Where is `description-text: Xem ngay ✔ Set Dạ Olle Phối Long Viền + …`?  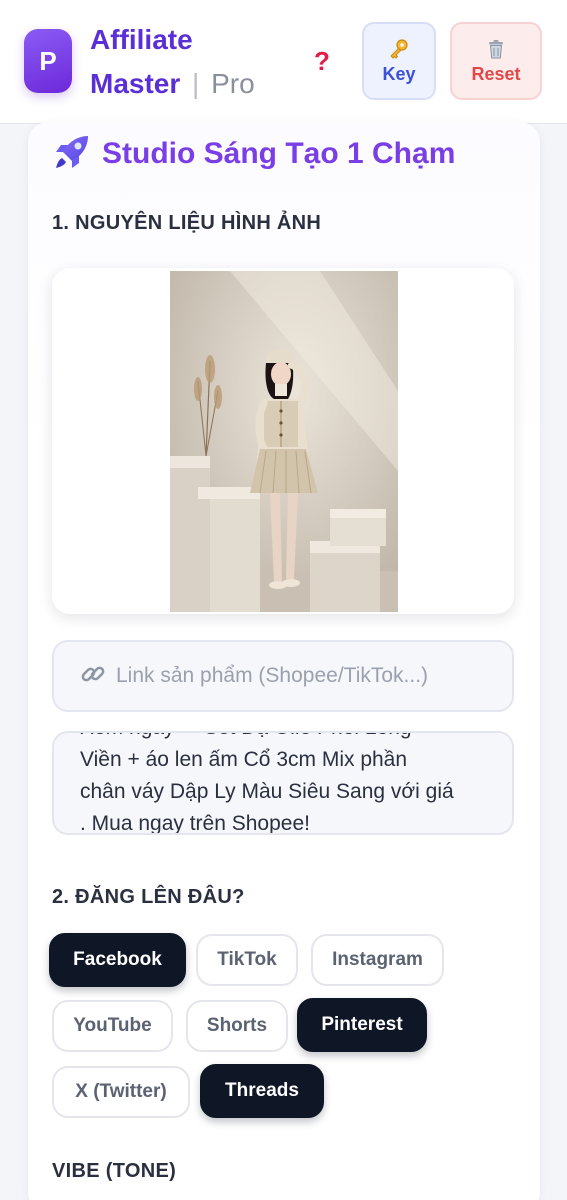
description-text: Xem ngay ✔ Set Dạ Olle Phối Long Viền + … is located at coordinates (290, 784).